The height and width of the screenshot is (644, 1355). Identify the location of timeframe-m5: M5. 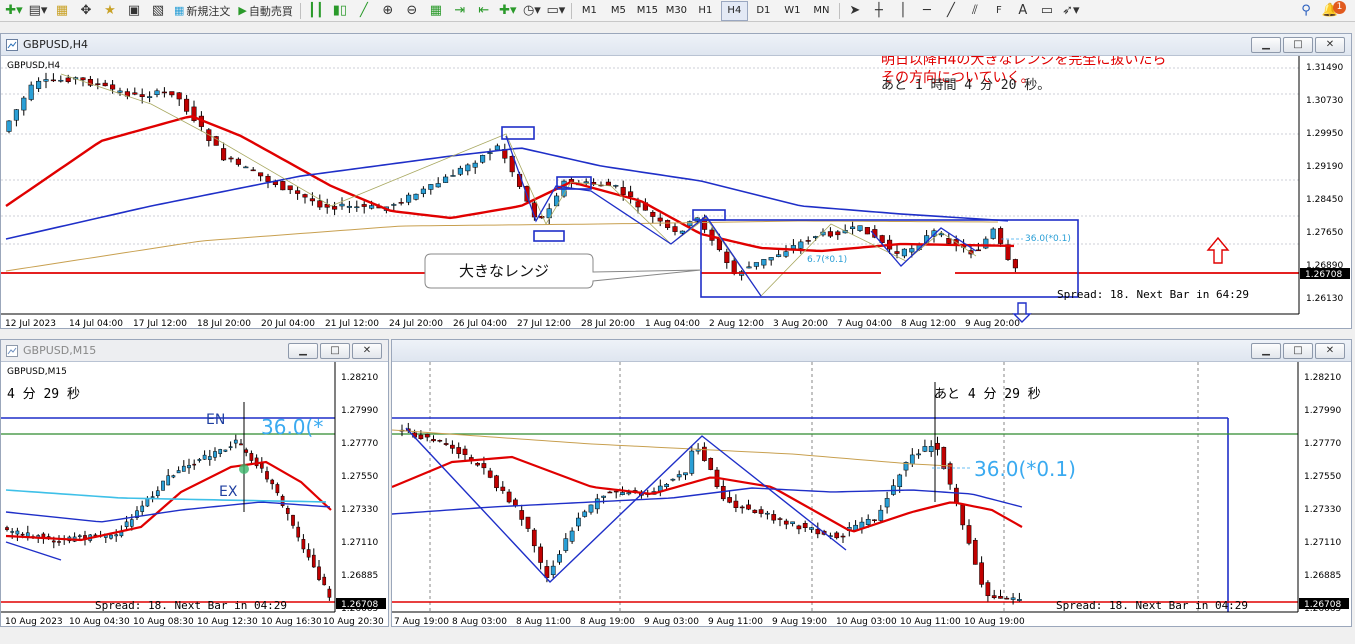
(618, 11).